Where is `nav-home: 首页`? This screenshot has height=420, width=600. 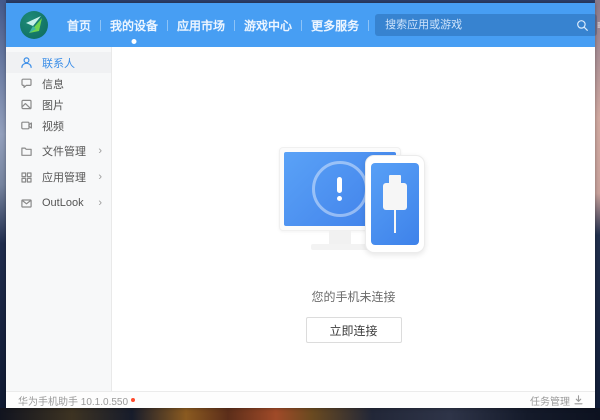 nav-home: 首页 is located at coordinates (79, 25).